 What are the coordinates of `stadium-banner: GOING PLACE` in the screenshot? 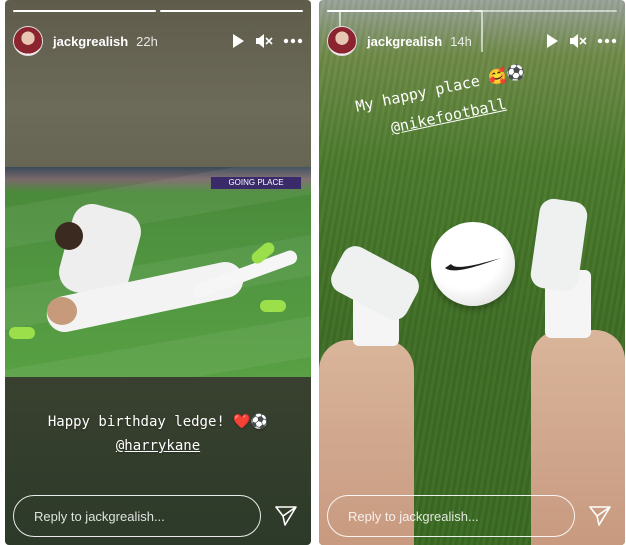 It's located at (256, 183).